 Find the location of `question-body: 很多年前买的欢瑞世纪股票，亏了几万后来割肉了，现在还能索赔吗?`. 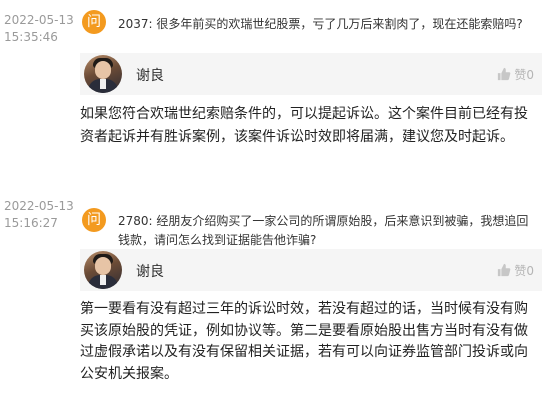

question-body: 很多年前买的欢瑞世纪股票，亏了几万后来割肉了，现在还能索赔吗? is located at coordinates (339, 24).